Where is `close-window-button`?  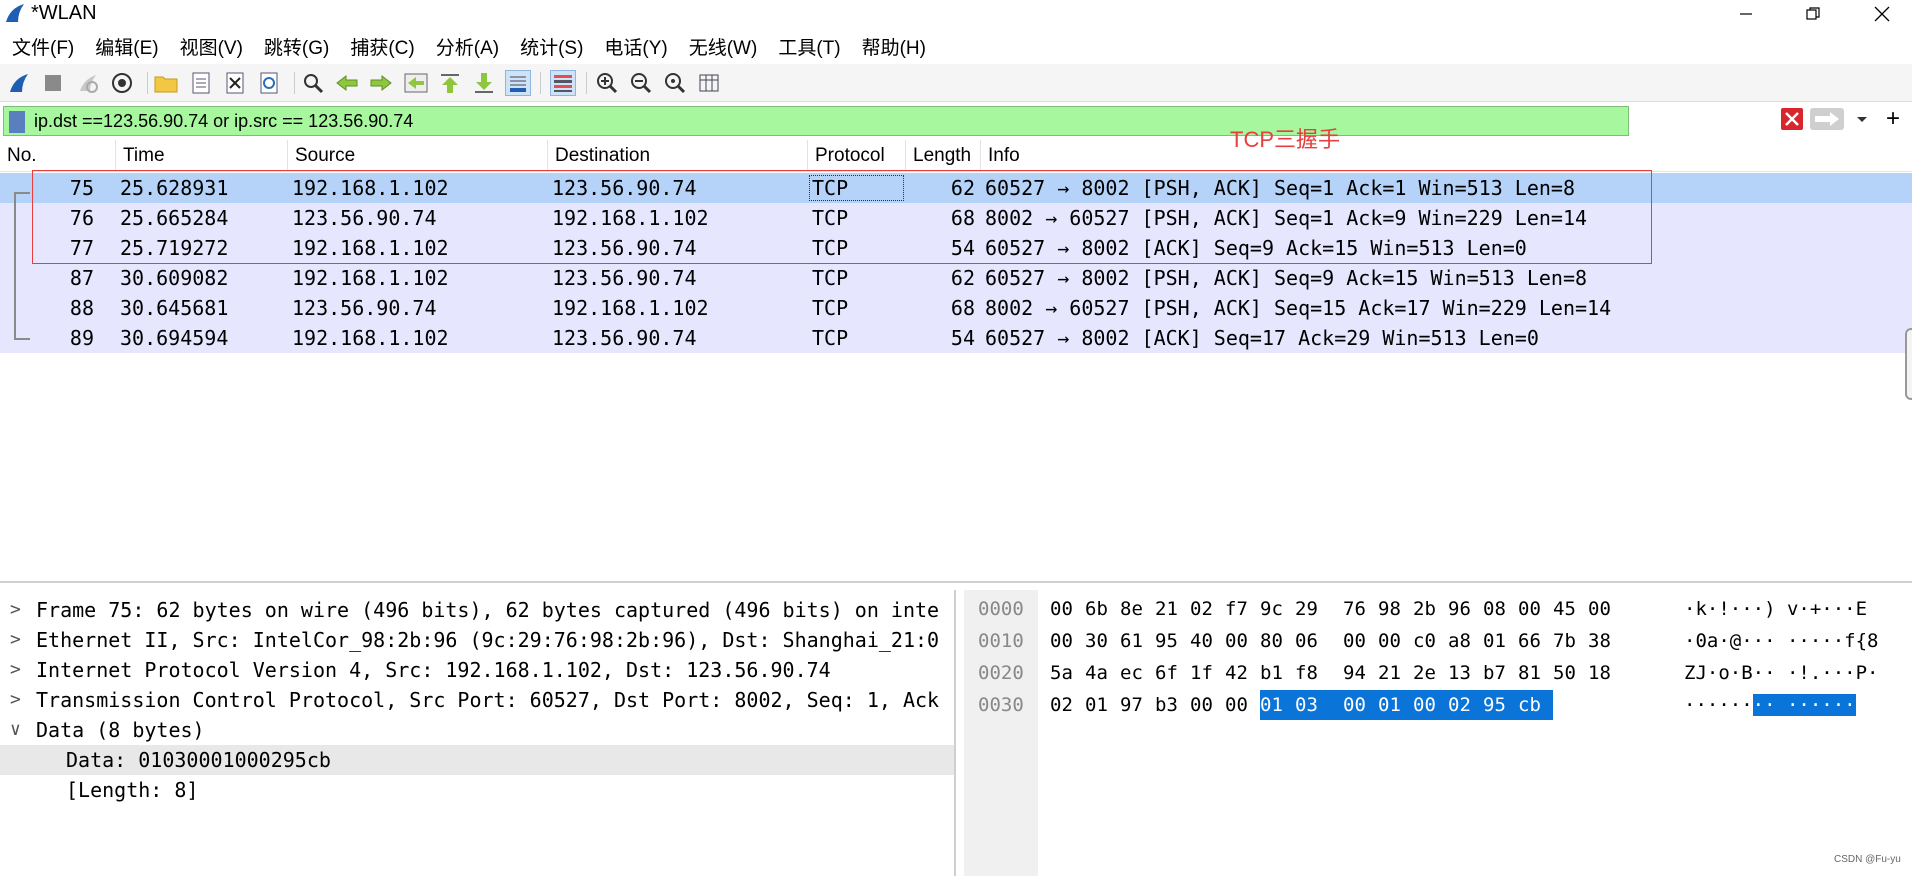 close-window-button is located at coordinates (1882, 14).